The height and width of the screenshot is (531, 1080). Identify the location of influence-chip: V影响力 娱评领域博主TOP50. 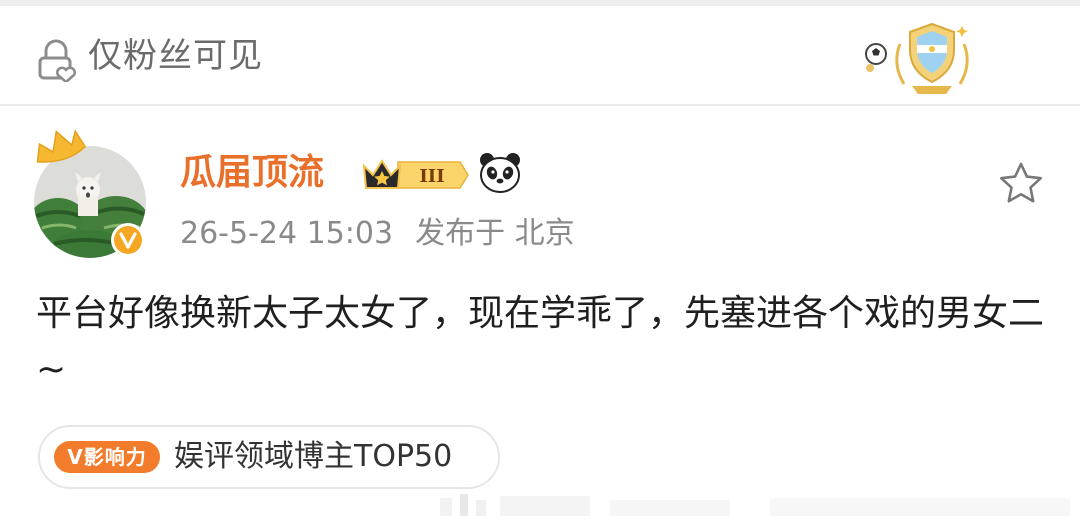
(269, 457).